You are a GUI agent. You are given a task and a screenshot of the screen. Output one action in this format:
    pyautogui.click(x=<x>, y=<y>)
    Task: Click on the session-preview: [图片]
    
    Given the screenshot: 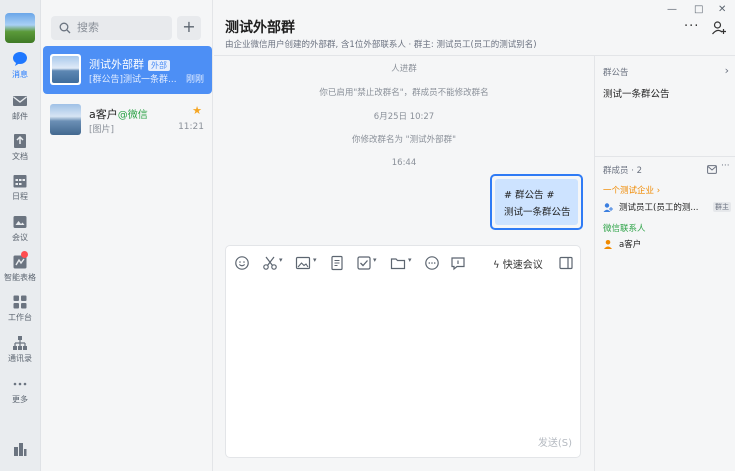 What is the action you would take?
    pyautogui.click(x=102, y=130)
    